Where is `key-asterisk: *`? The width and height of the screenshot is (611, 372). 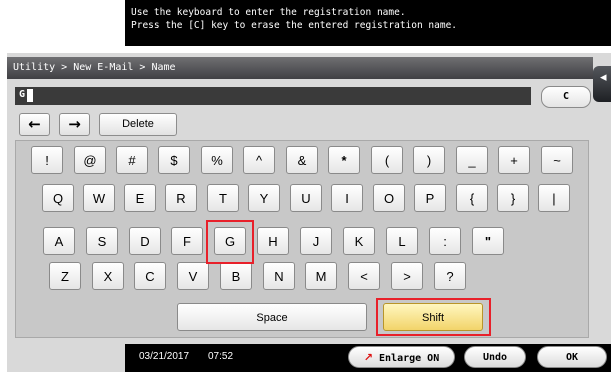
key-asterisk: * is located at coordinates (344, 160).